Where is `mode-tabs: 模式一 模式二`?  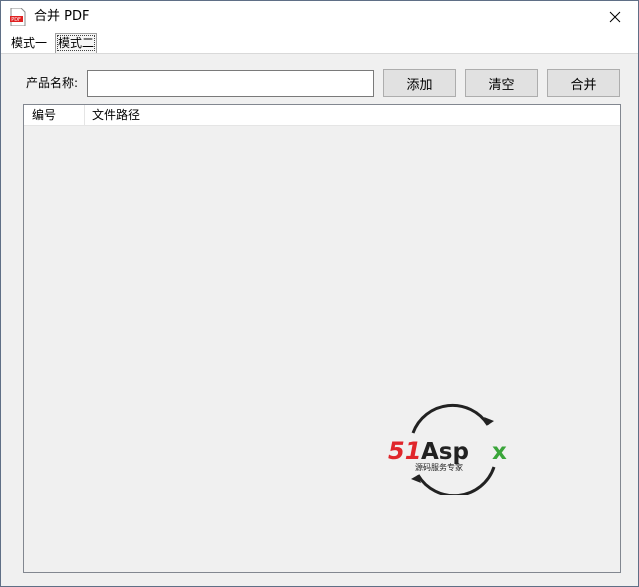
mode-tabs: 模式一 模式二 is located at coordinates (319, 43).